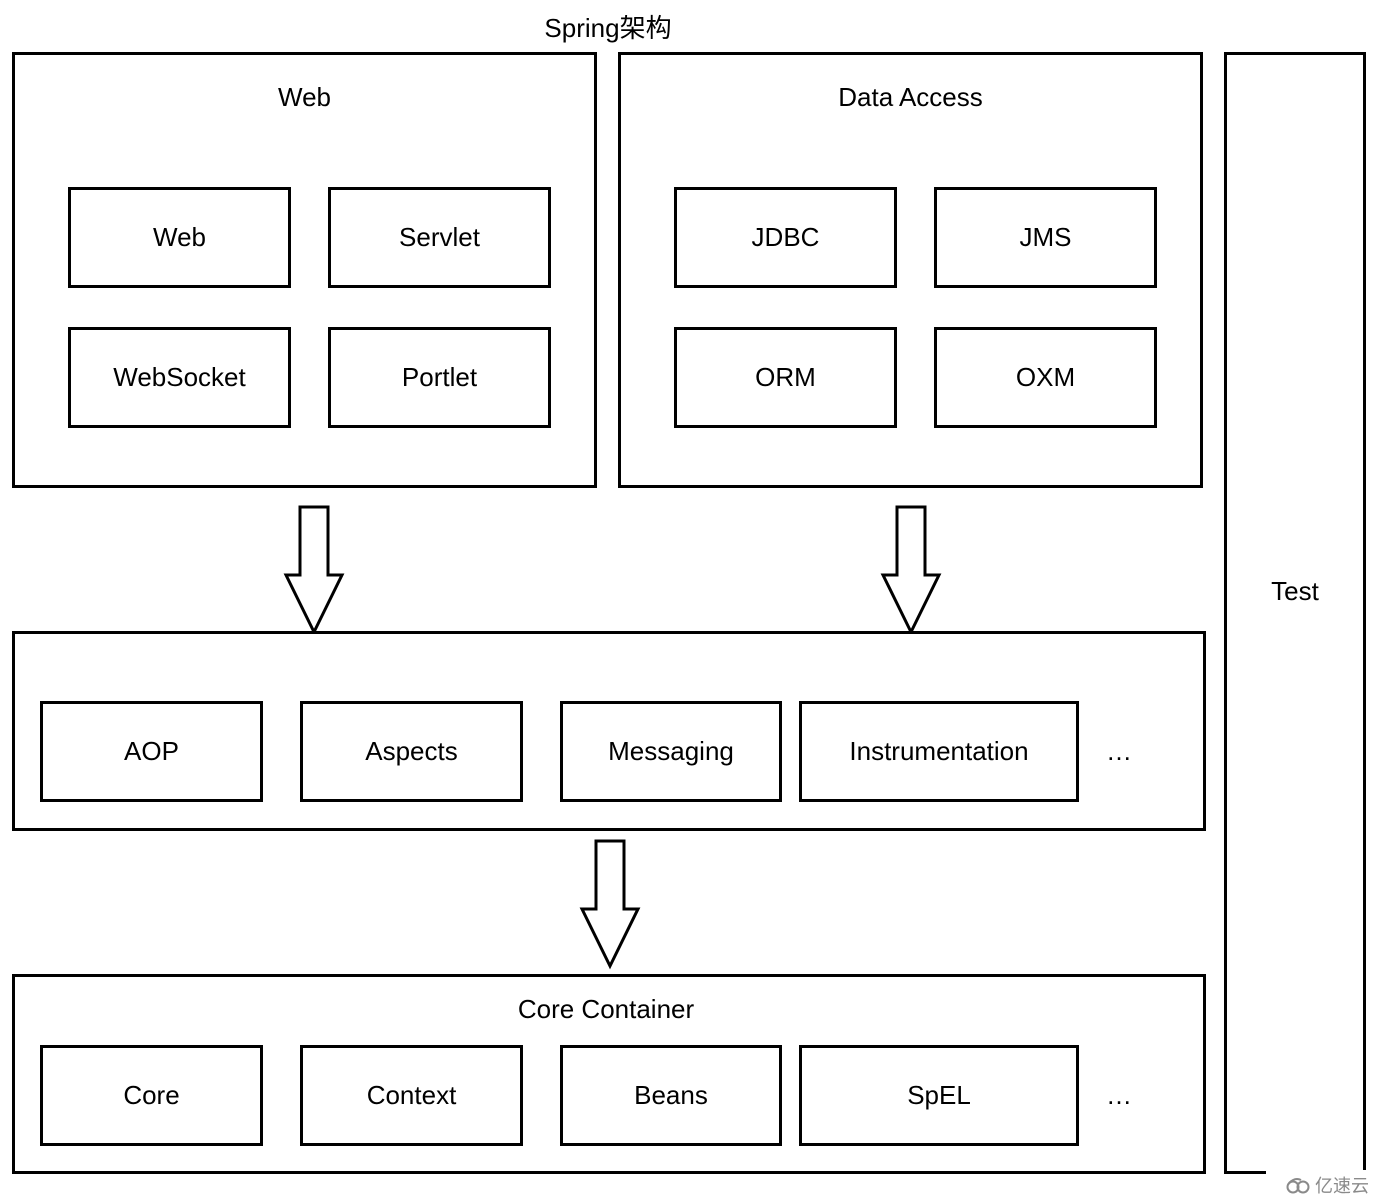 The width and height of the screenshot is (1376, 1198). Describe the element at coordinates (314, 570) in the screenshot. I see `arrow-web-to-middle` at that location.